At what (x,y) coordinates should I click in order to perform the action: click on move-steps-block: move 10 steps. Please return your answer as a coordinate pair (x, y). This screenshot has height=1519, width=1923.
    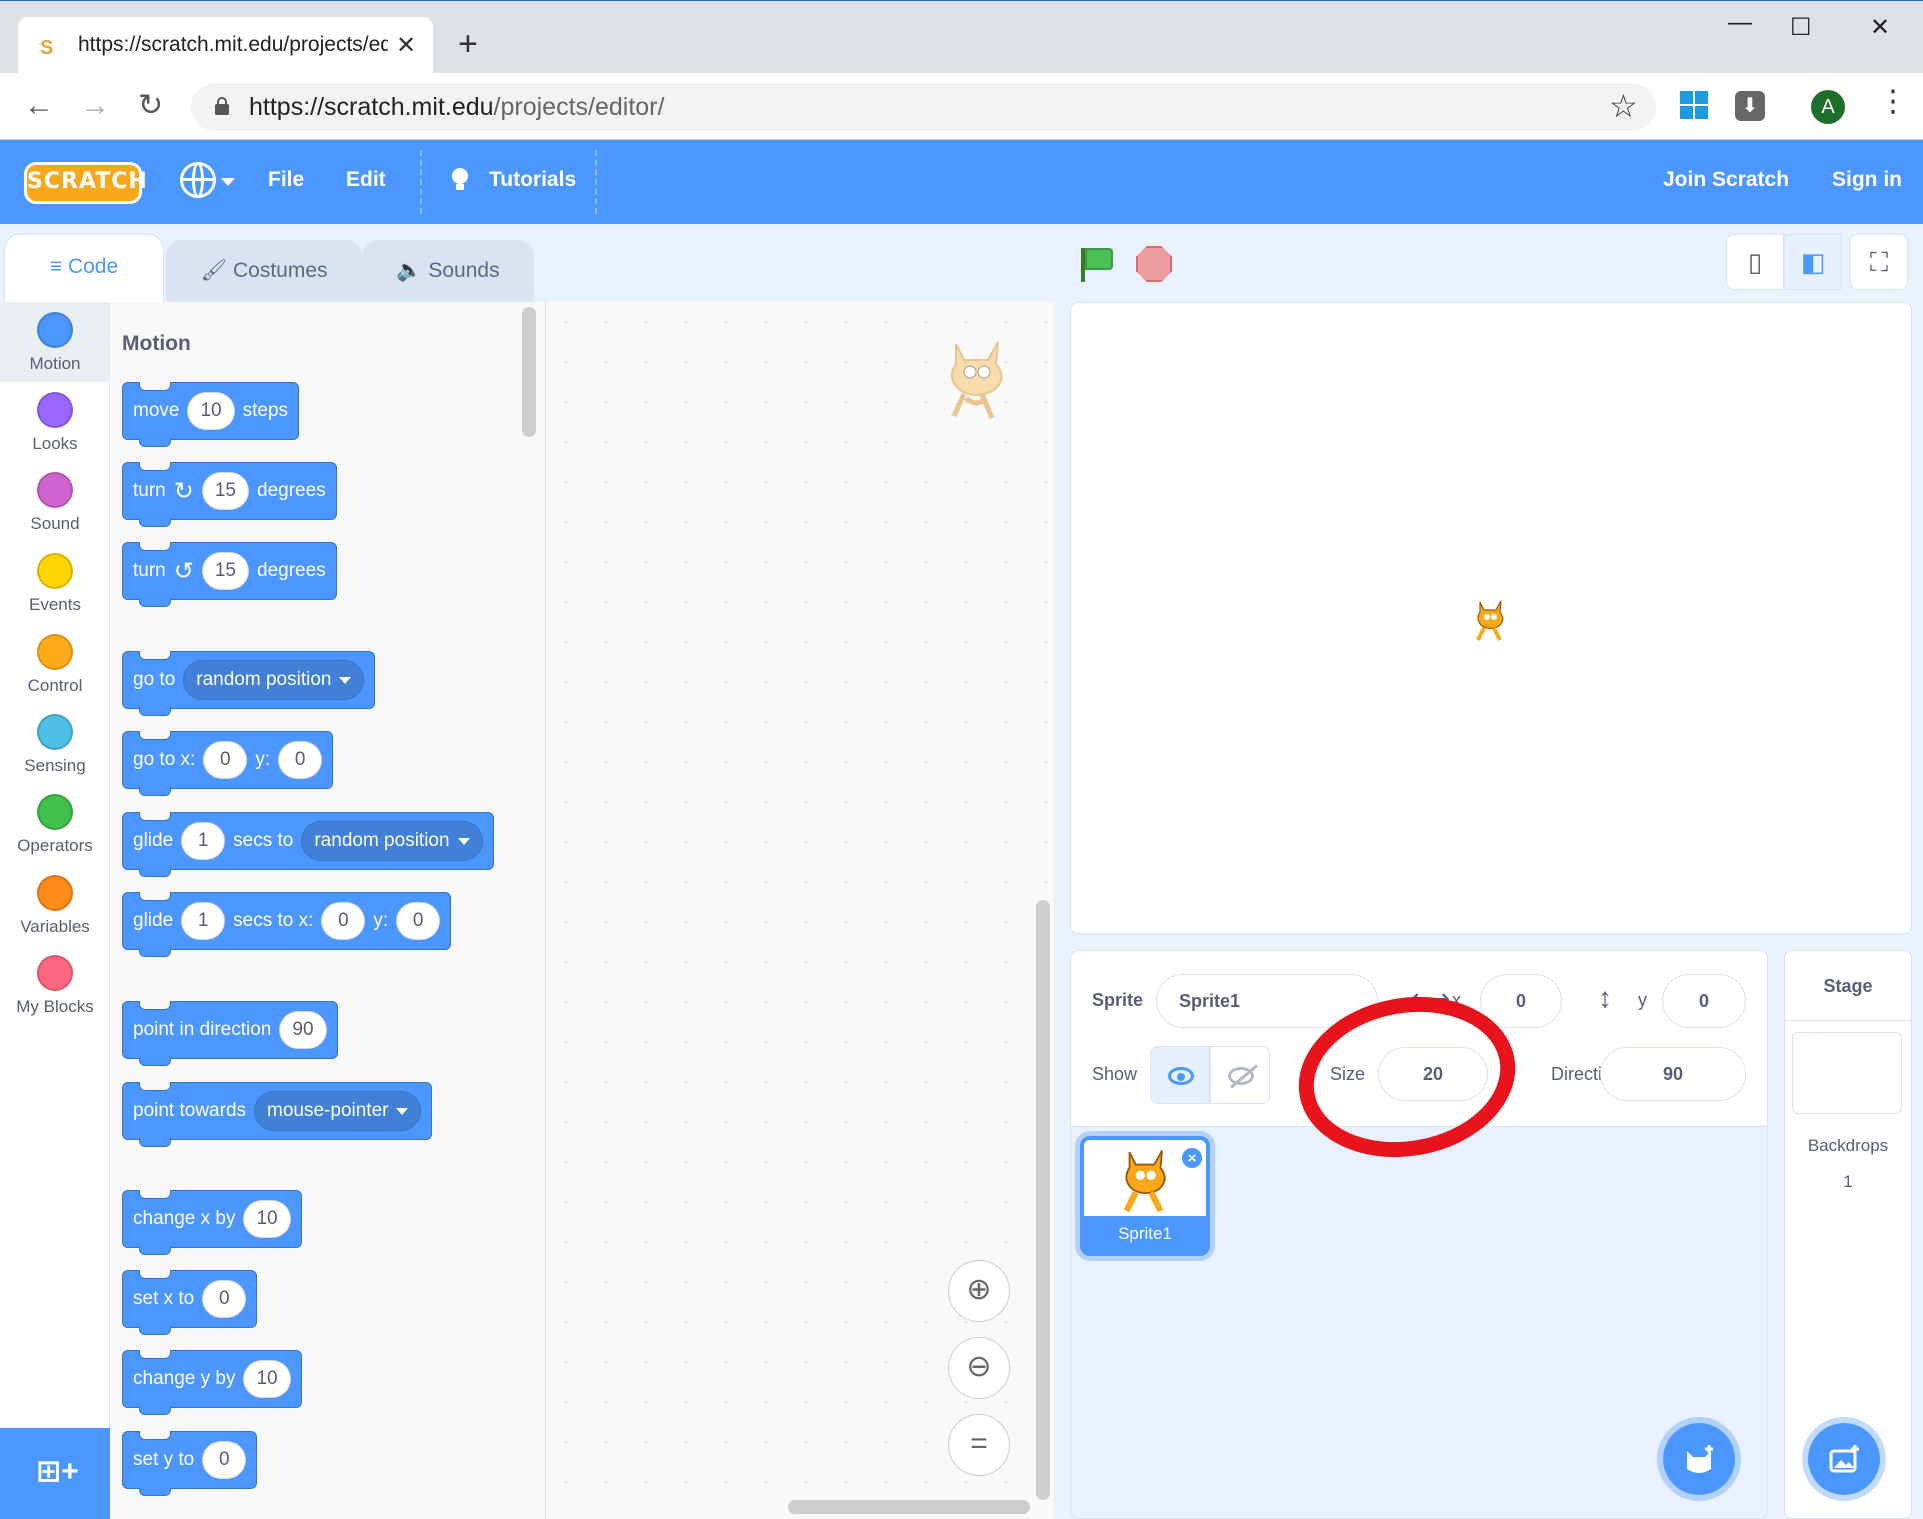
    Looking at the image, I should click on (211, 414).